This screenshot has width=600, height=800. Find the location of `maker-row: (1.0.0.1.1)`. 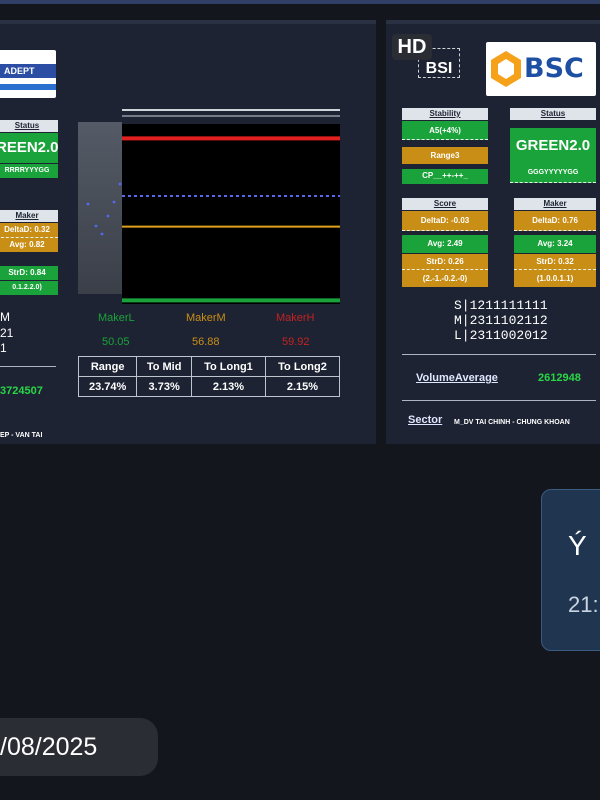

maker-row: (1.0.0.1.1) is located at coordinates (555, 278).